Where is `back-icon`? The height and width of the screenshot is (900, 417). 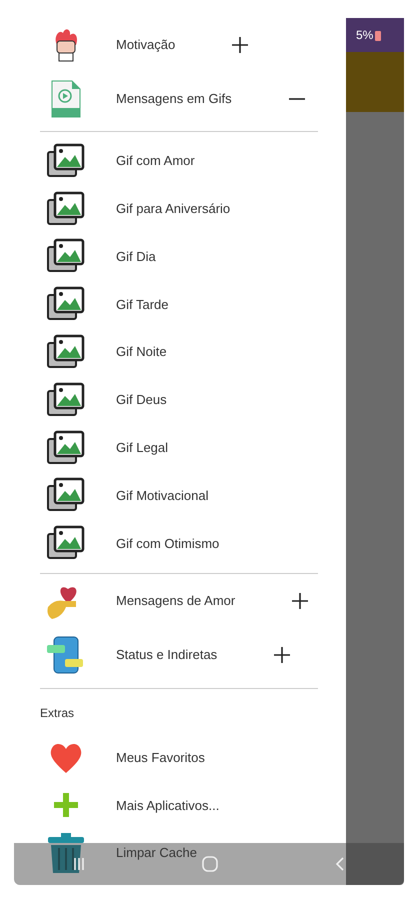
back-icon is located at coordinates (340, 864).